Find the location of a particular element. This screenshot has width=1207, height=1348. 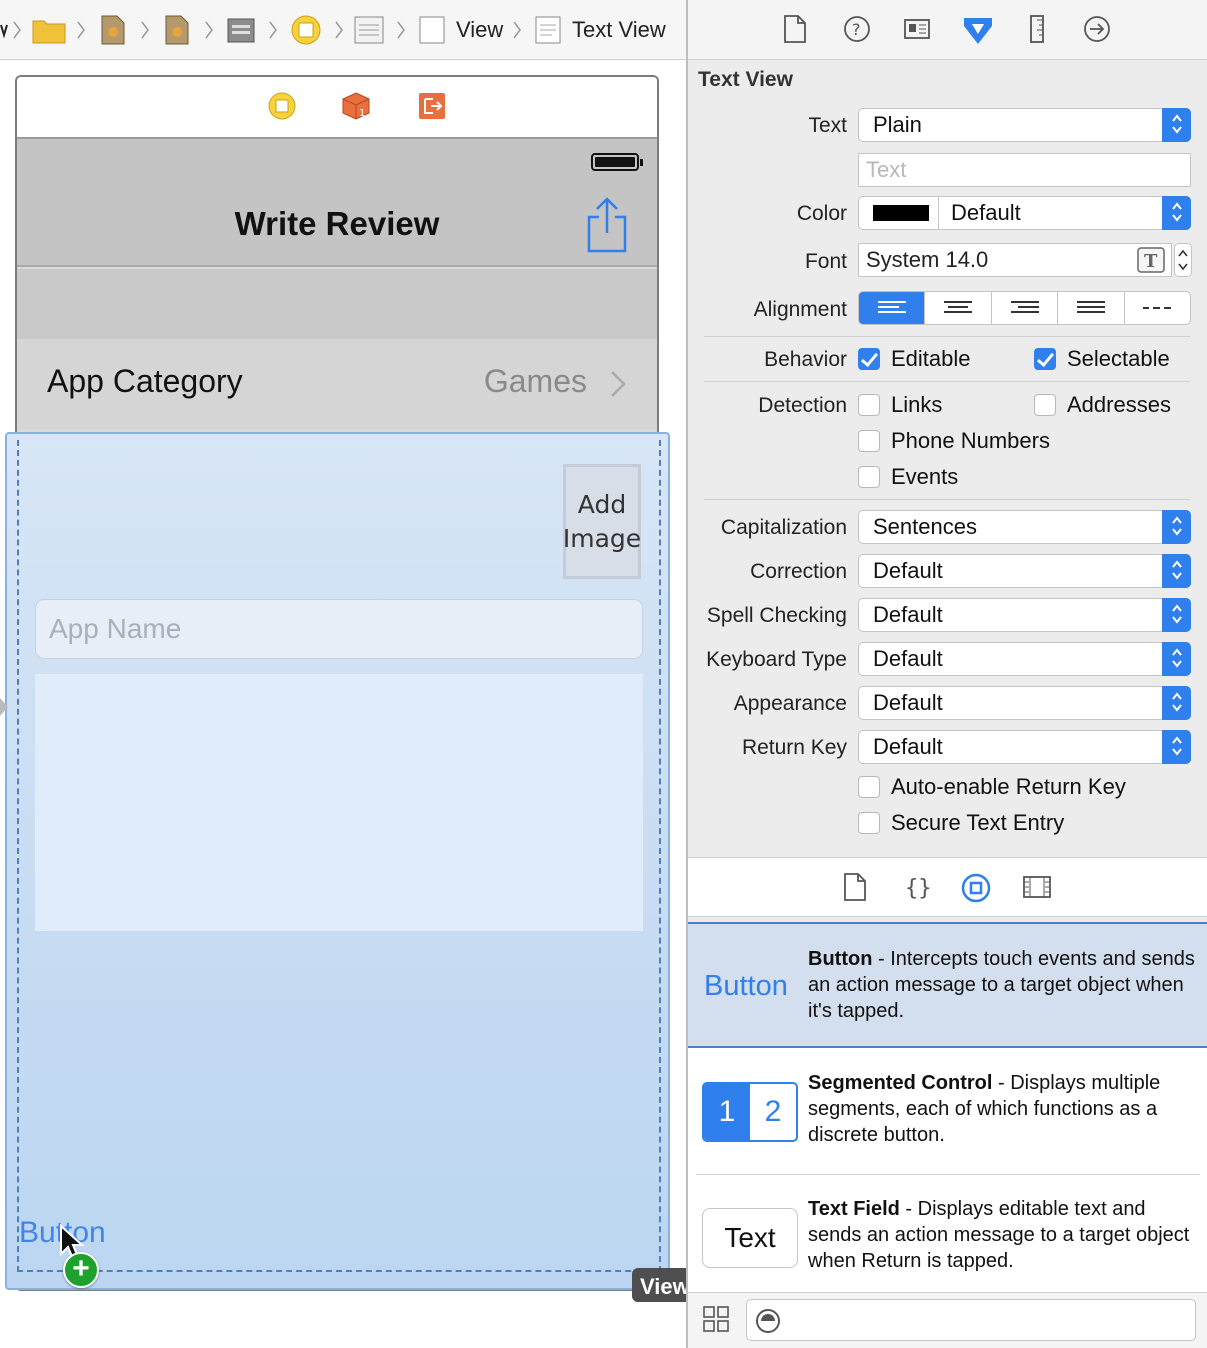

connections-inspector-icon is located at coordinates (1097, 30).